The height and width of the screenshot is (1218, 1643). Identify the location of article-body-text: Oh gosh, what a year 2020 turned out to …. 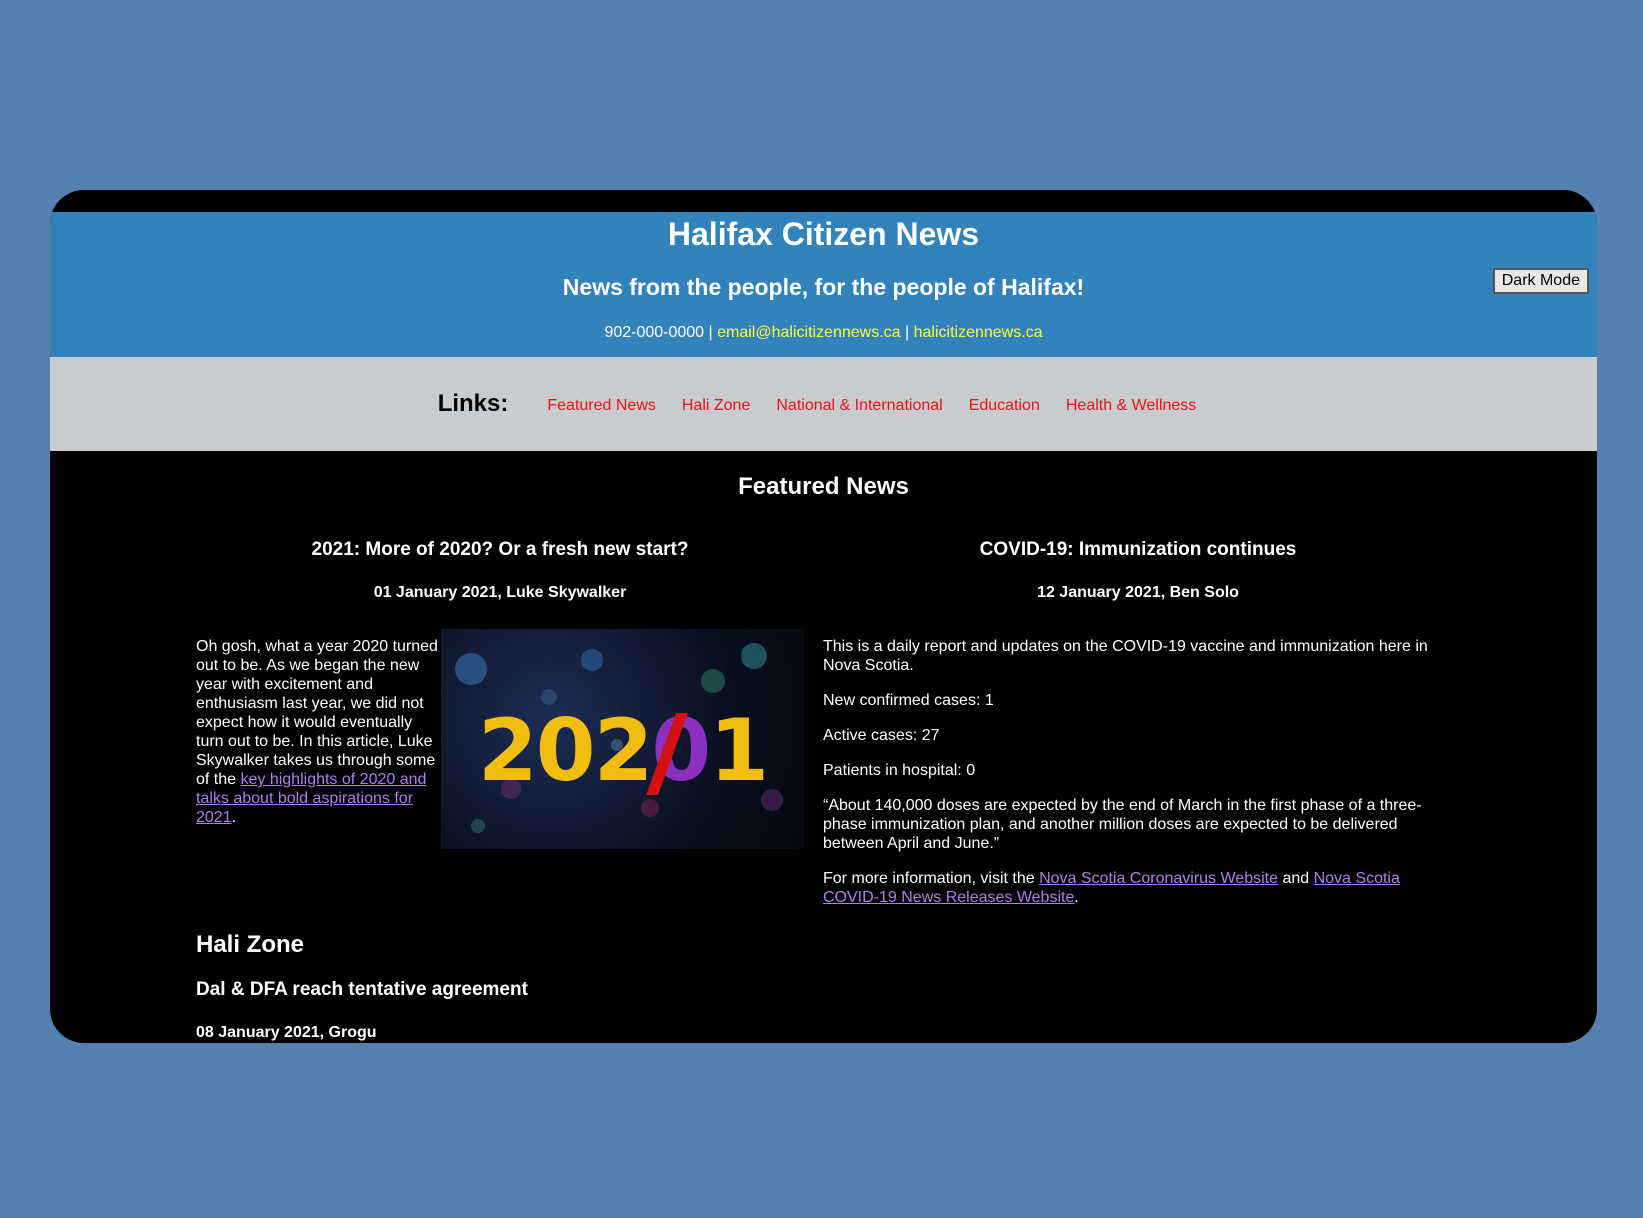
(317, 713).